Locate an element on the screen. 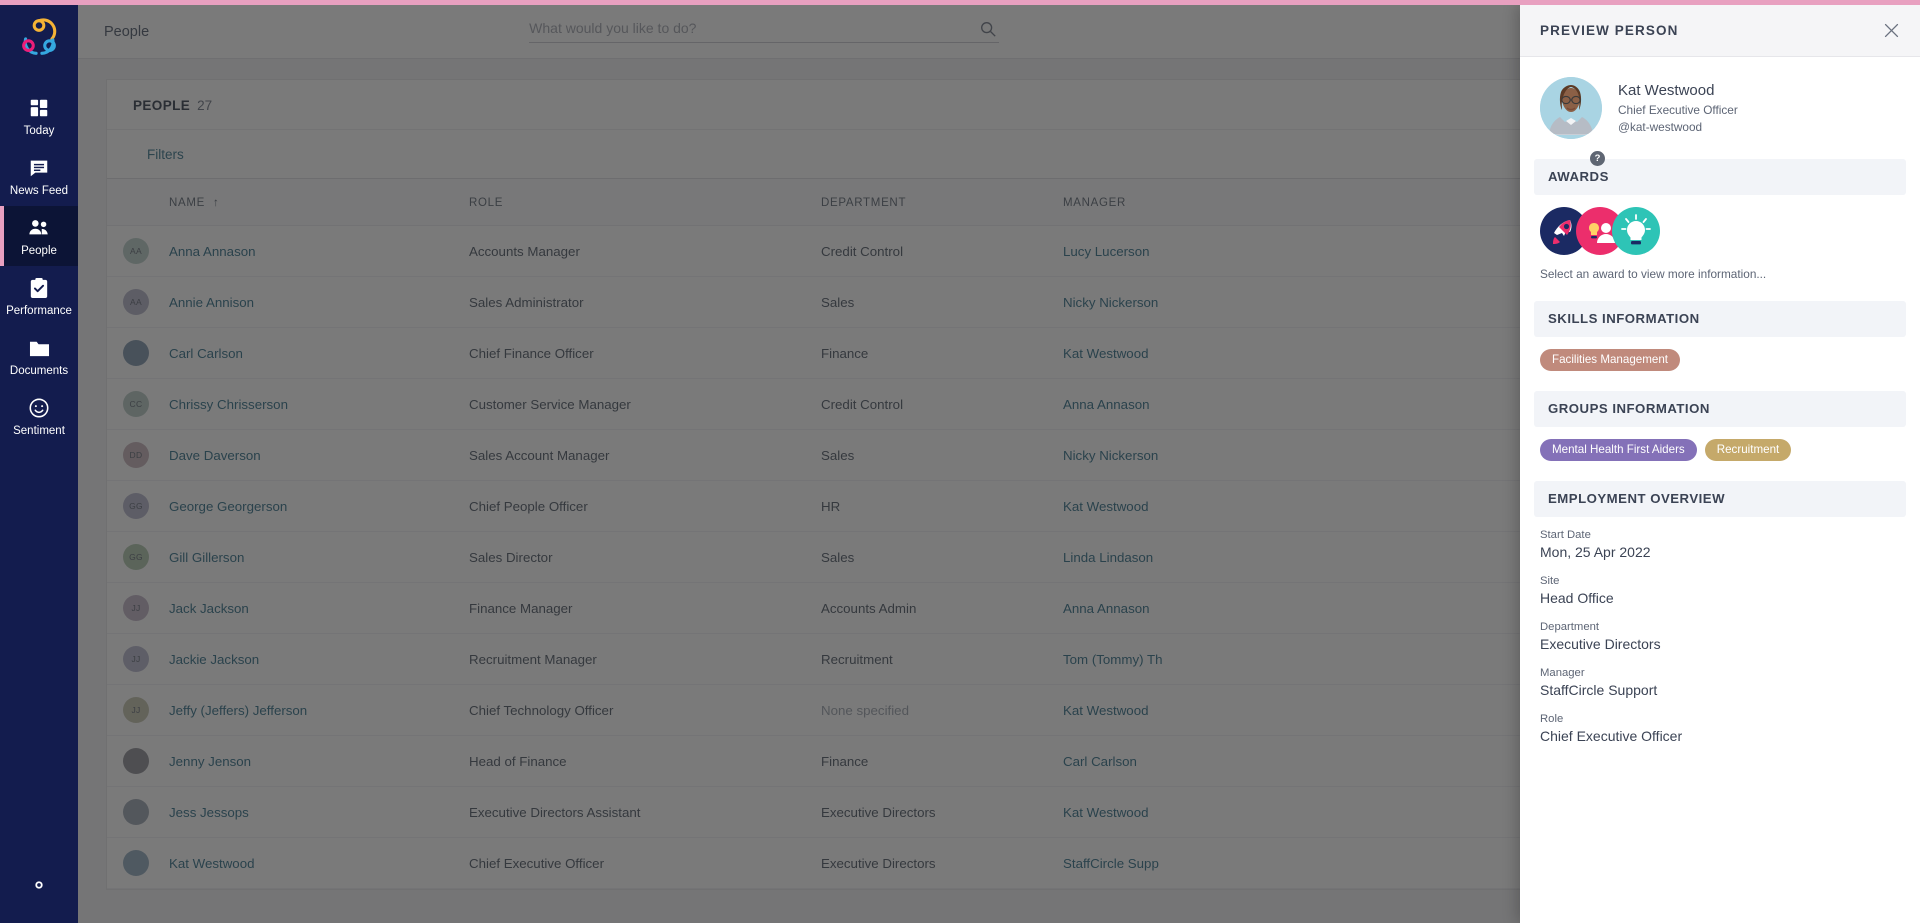 This screenshot has width=1920, height=923. manager-link: StaffCircle Supp is located at coordinates (1111, 863).